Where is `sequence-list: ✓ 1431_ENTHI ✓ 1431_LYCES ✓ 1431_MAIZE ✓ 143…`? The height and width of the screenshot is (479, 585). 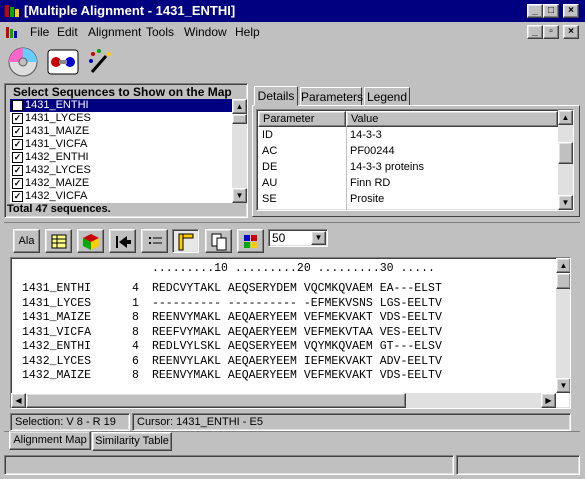
sequence-list: ✓ 1431_ENTHI ✓ 1431_LYCES ✓ 1431_MAIZE ✓ 143… is located at coordinates (121, 151).